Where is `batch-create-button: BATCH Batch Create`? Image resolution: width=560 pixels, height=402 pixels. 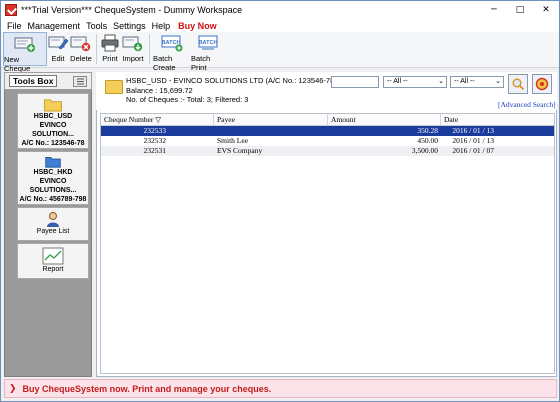
batch-create-button: BATCH Batch Create is located at coordinates (172, 52).